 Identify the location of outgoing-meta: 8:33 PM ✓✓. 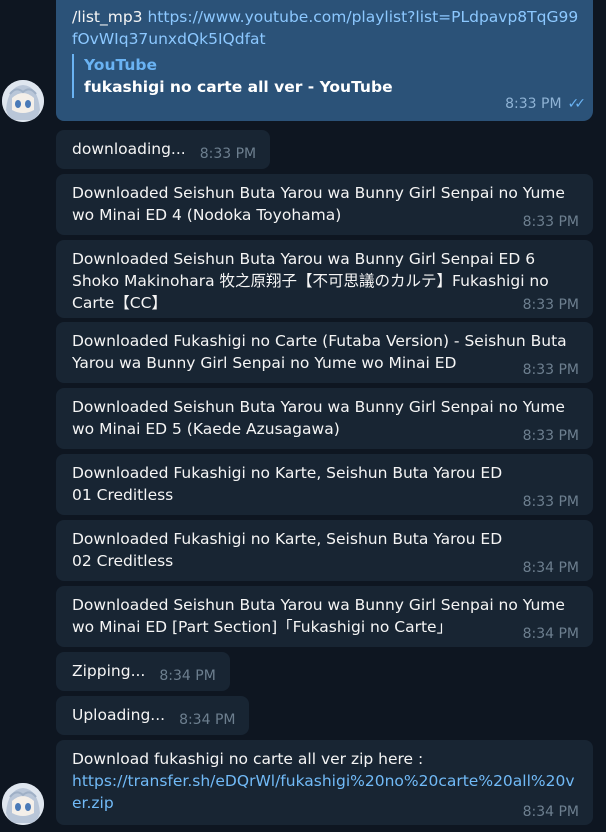
(546, 103).